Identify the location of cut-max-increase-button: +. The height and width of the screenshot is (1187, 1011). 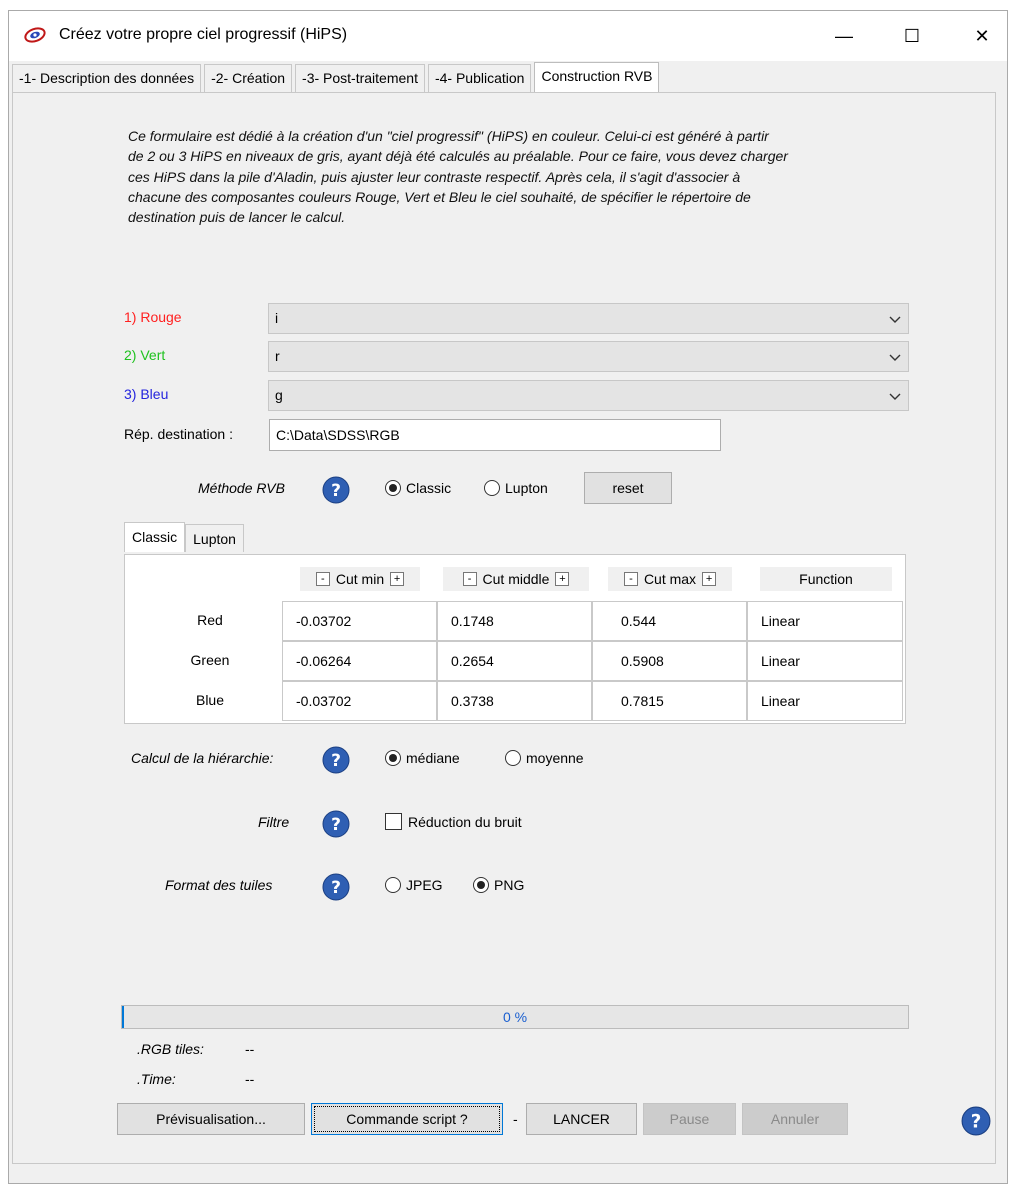
(709, 579).